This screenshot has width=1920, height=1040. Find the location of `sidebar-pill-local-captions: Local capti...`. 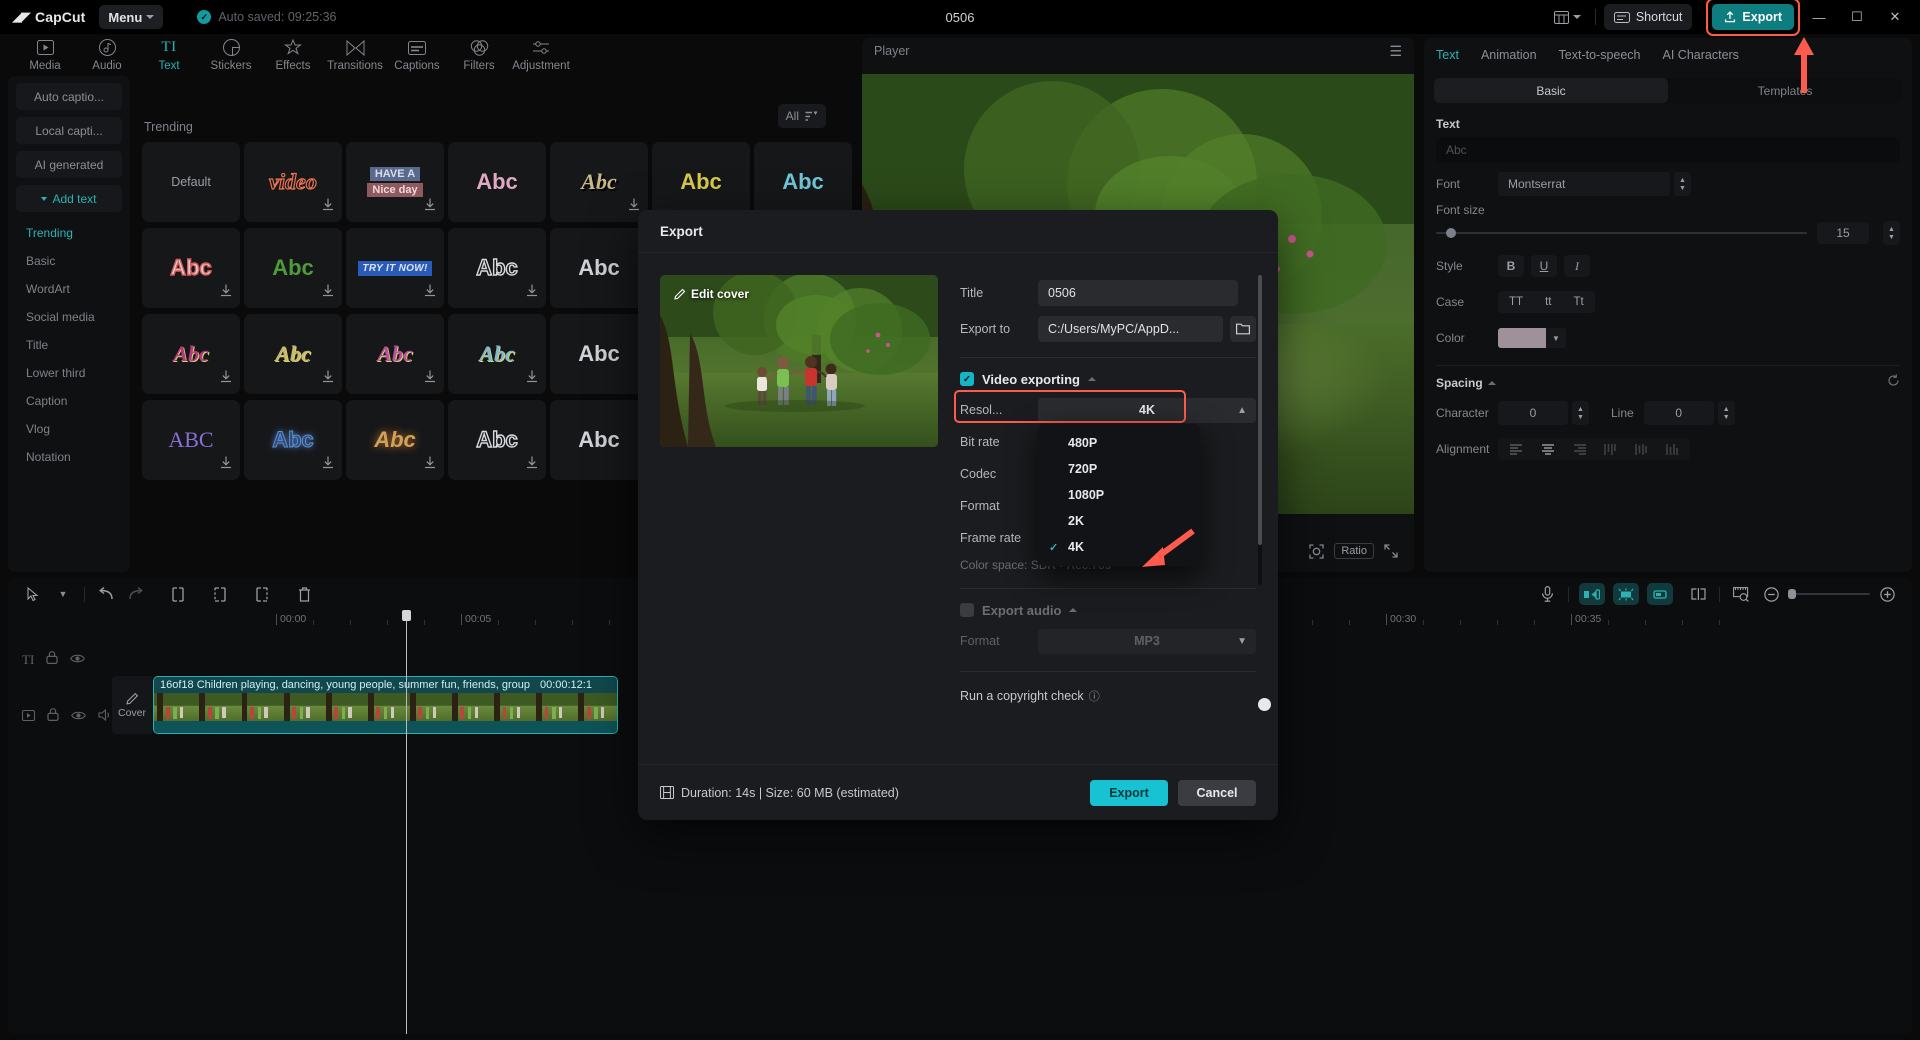

sidebar-pill-local-captions: Local capti... is located at coordinates (69, 130).